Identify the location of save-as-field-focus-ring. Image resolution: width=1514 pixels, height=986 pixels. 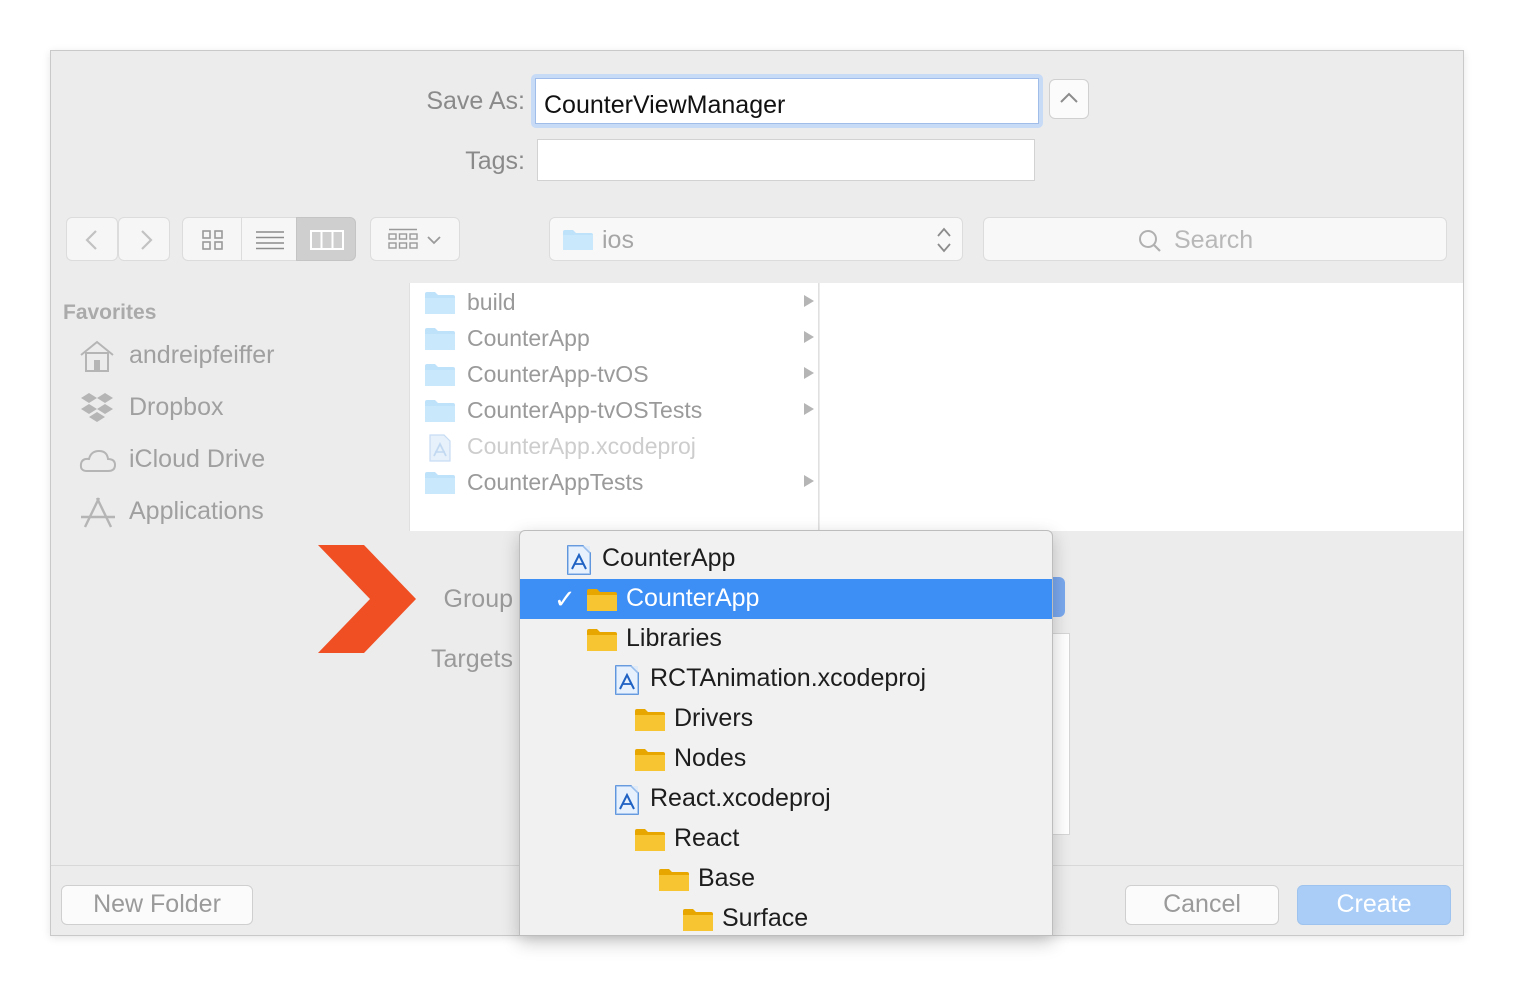
(787, 101).